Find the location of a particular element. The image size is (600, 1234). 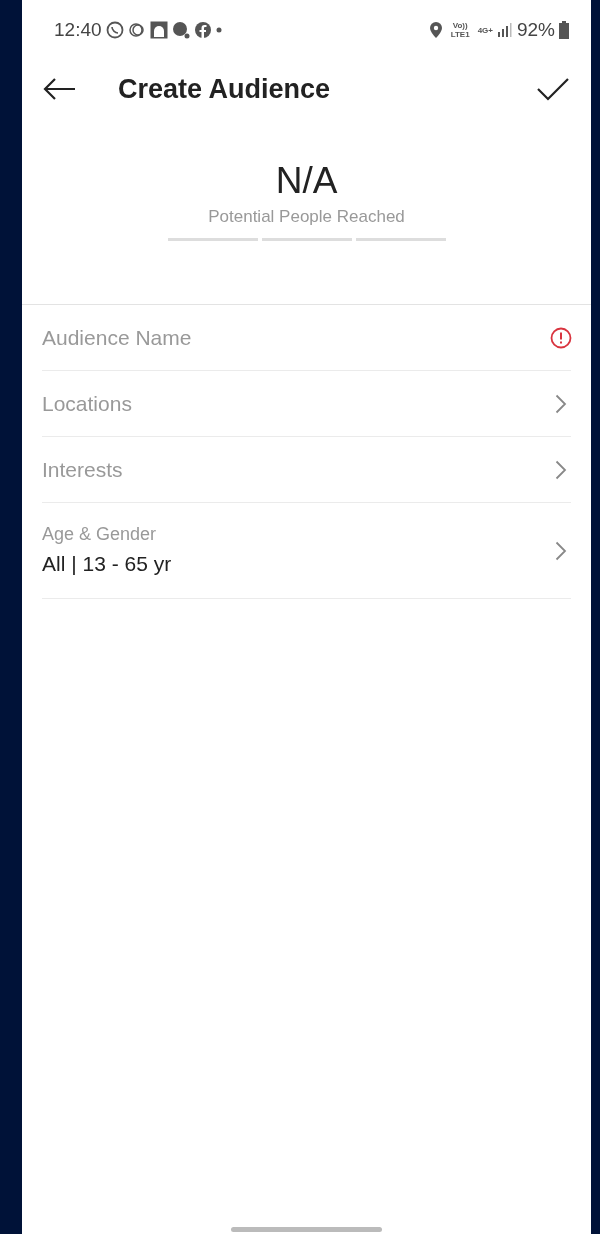

reach-value: N/A is located at coordinates (306, 181).